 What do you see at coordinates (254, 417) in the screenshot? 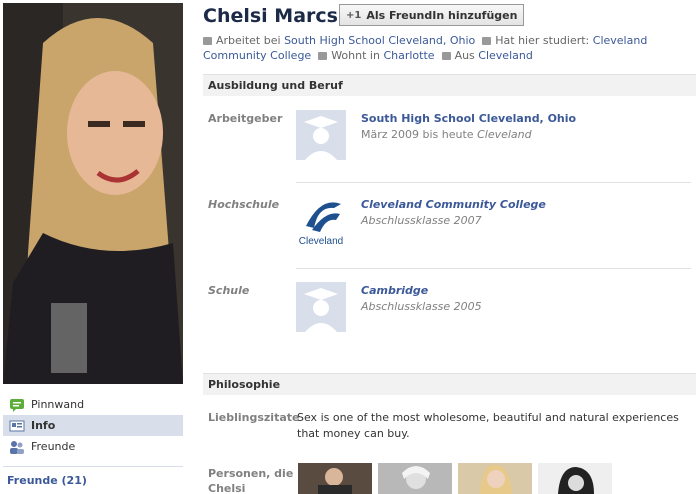
I see `quotes-label: Lieblingszitate` at bounding box center [254, 417].